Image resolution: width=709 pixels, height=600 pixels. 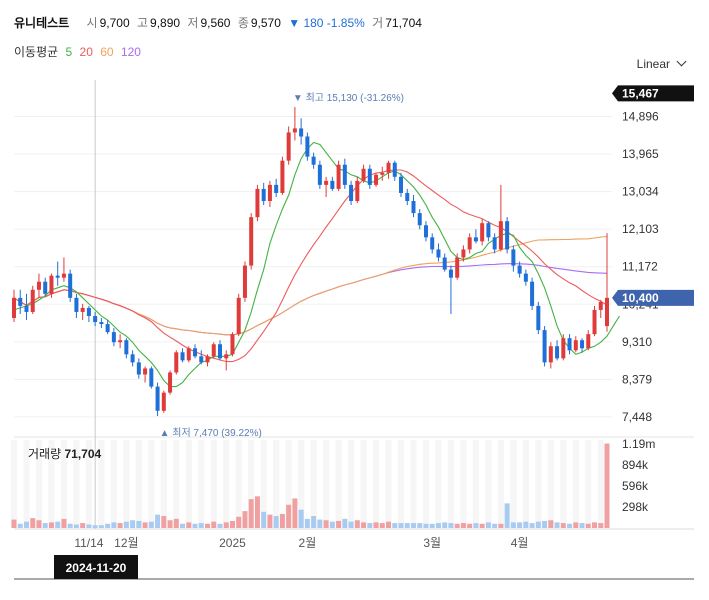 What do you see at coordinates (640, 192) in the screenshot?
I see `y-tick-label: 13,034` at bounding box center [640, 192].